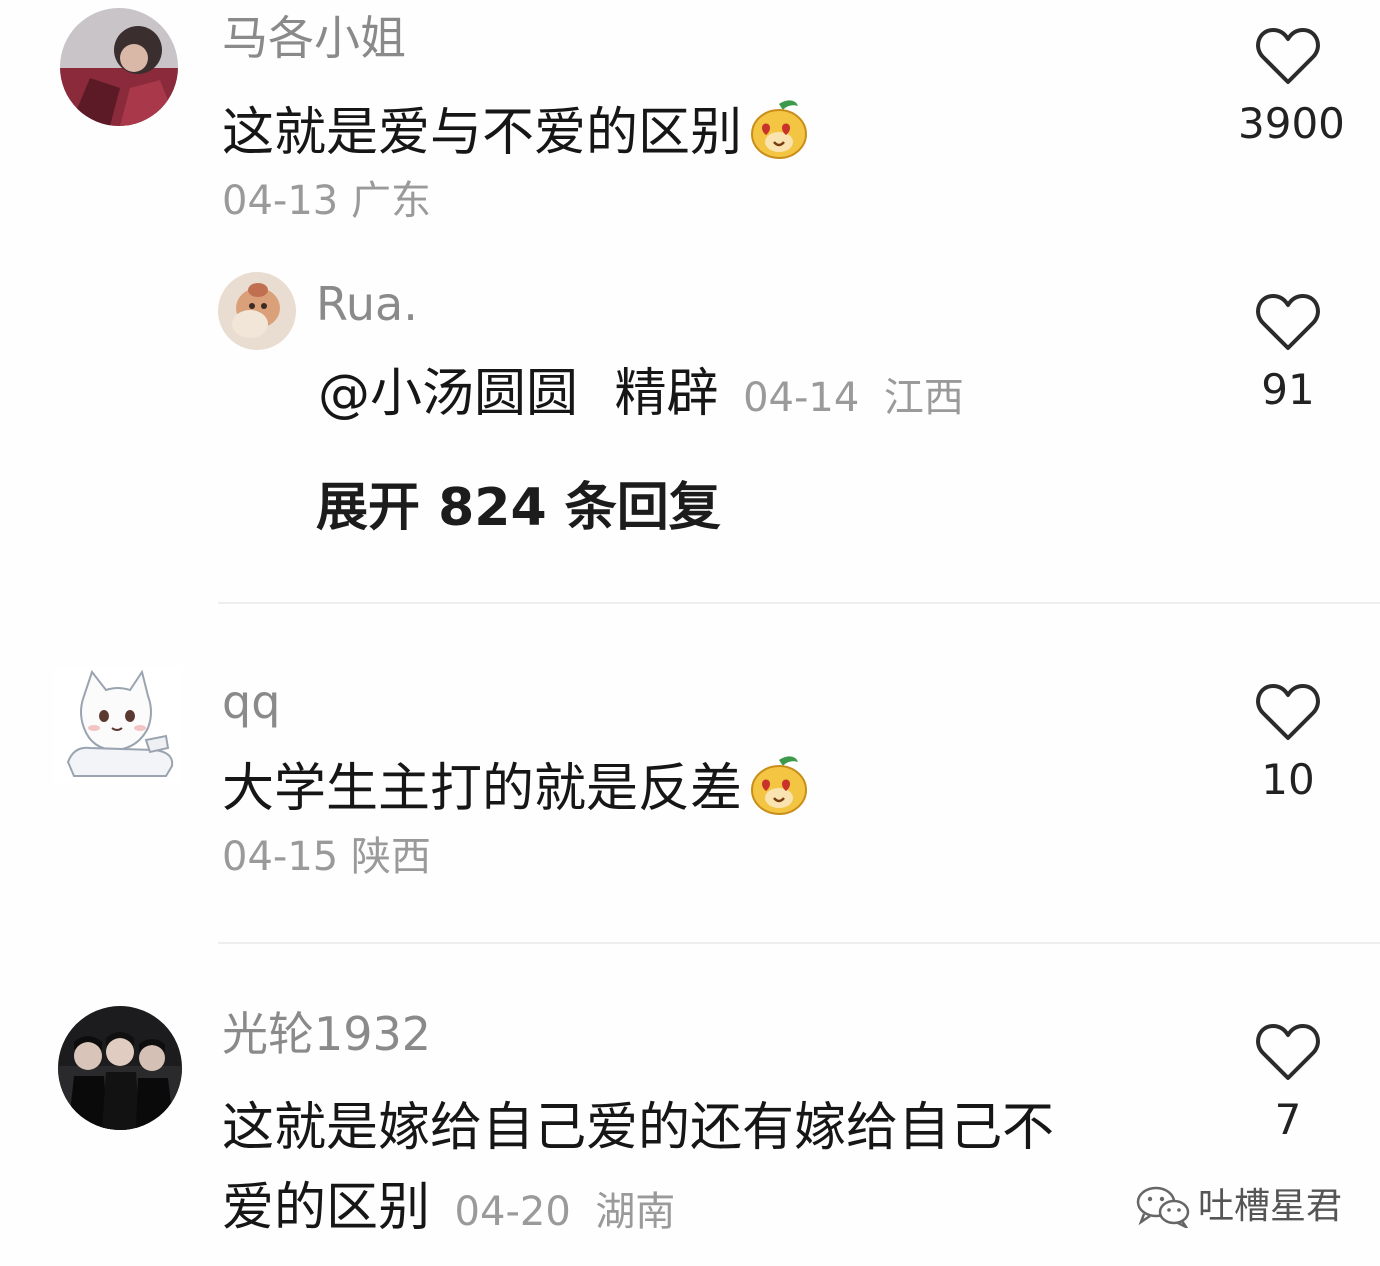 The height and width of the screenshot is (1266, 1380). I want to click on reply-text-content: 精辟, so click(666, 394).